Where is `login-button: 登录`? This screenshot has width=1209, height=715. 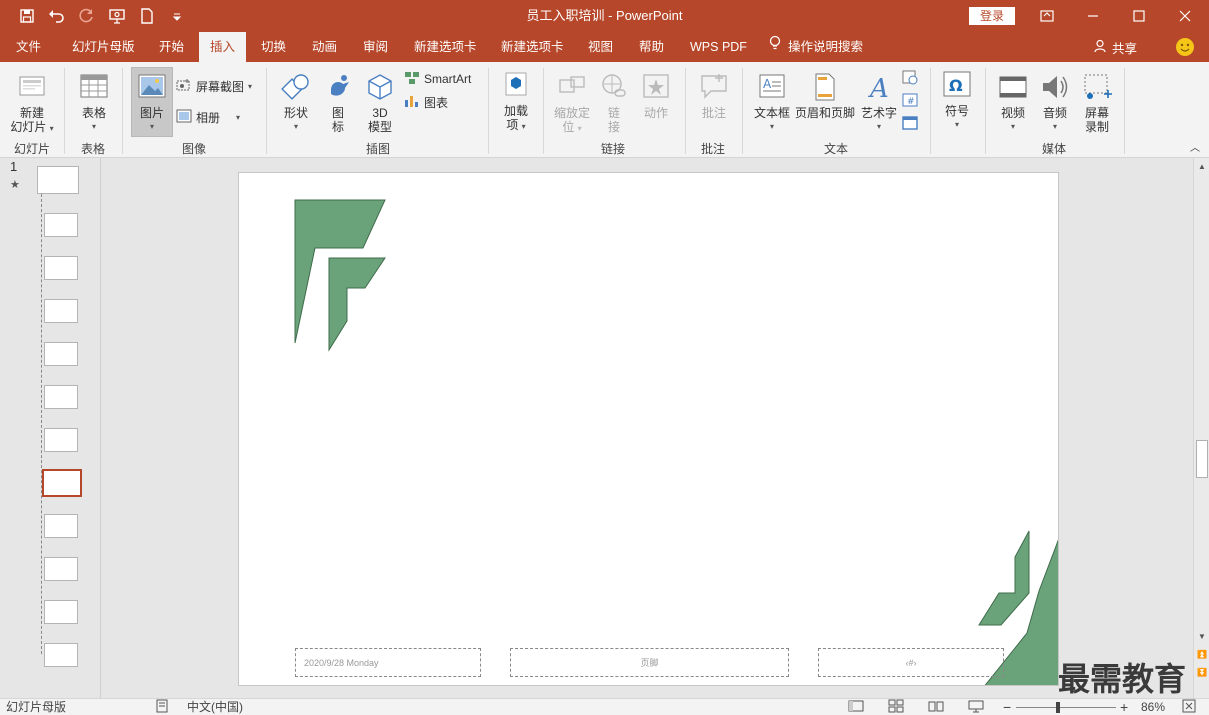
login-button: 登录 is located at coordinates (992, 16).